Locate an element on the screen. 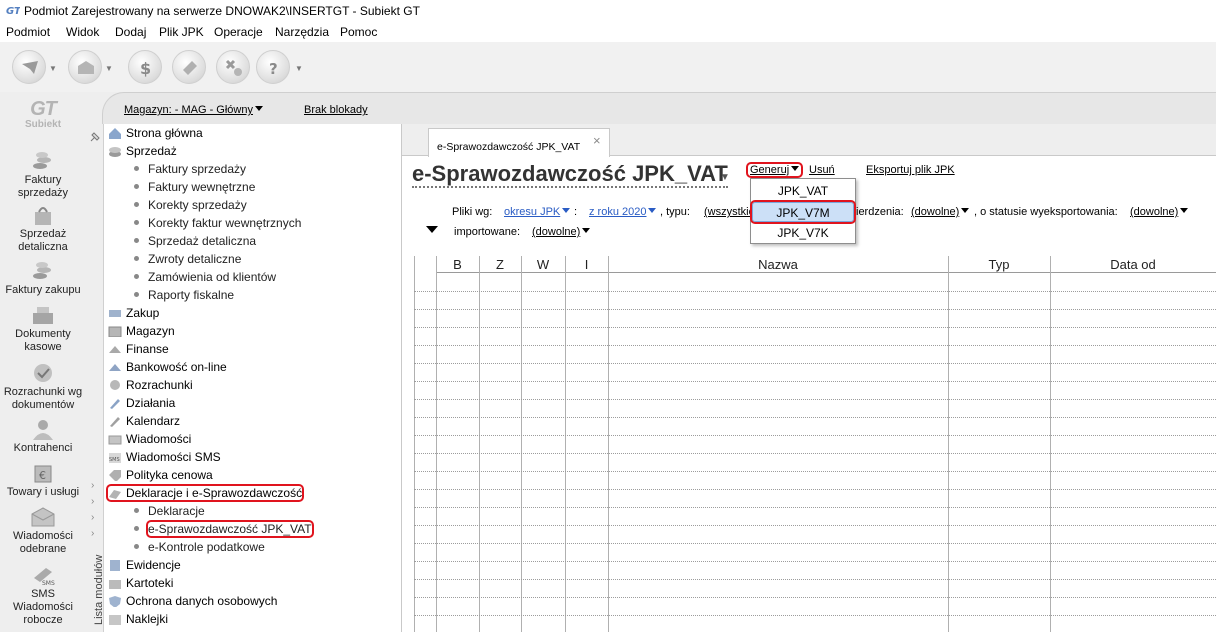  sidebar-item-faktury-zakupu: Faktury zakupu is located at coordinates (43, 278).